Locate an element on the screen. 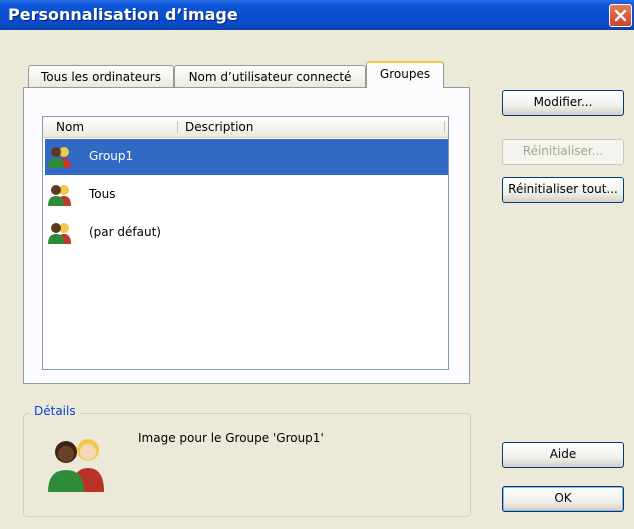 This screenshot has width=634, height=529. tab-nom-utilisateur-connecte: Nom d’utilisateur connecté is located at coordinates (270, 76).